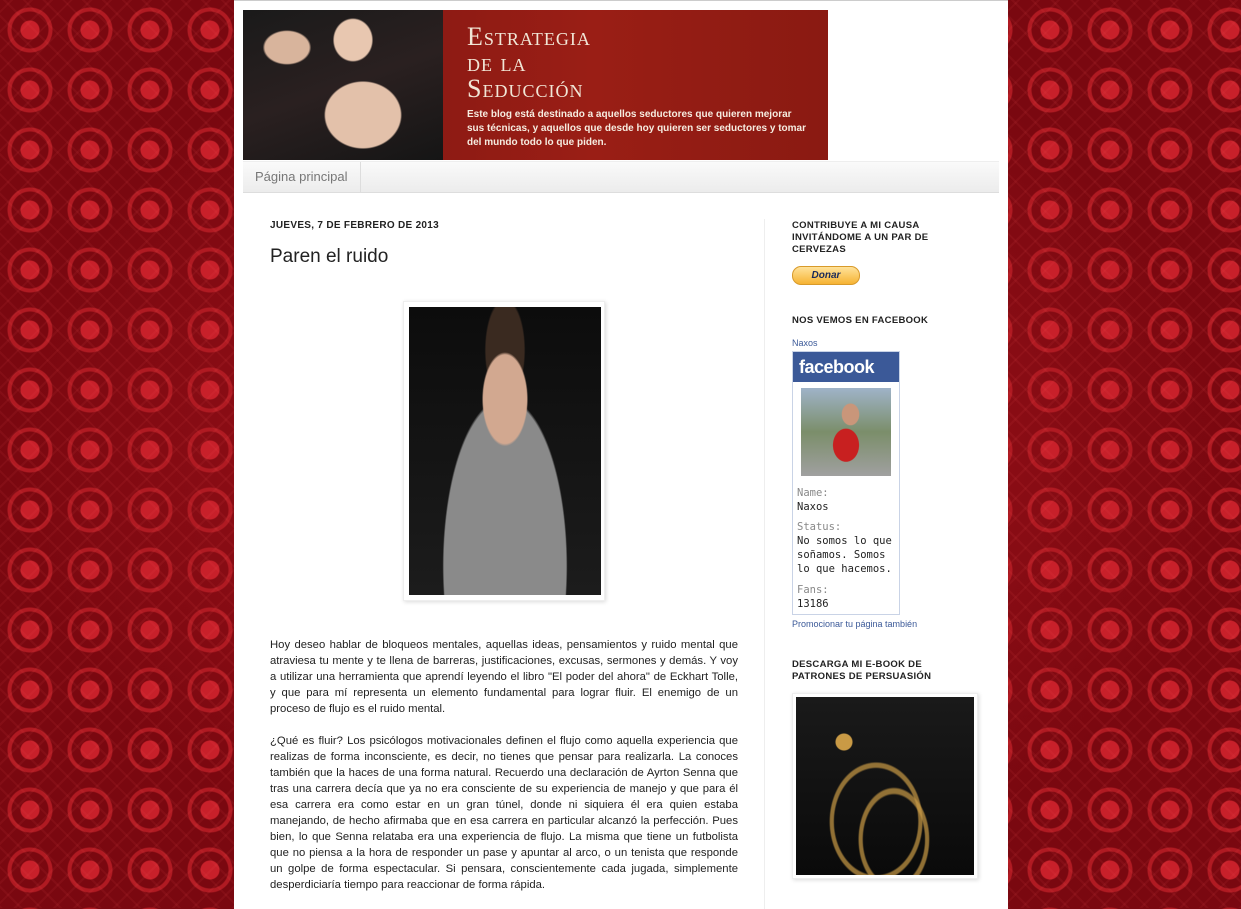 The height and width of the screenshot is (909, 1241). Describe the element at coordinates (813, 493) in the screenshot. I see `fb-name-label: Name:` at that location.